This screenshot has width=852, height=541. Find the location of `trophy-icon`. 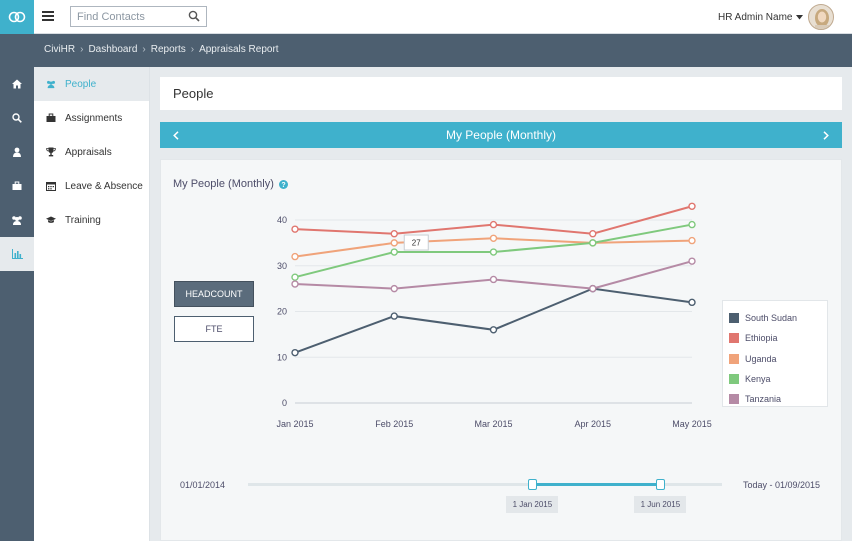

trophy-icon is located at coordinates (51, 152).